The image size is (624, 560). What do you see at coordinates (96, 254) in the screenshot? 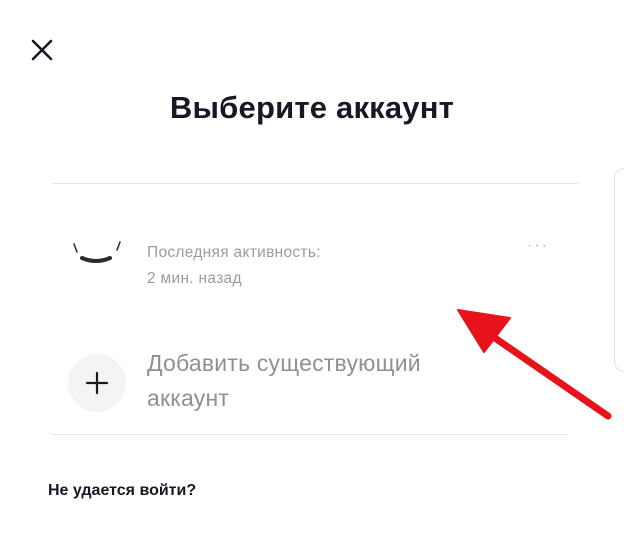
I see `avatar` at bounding box center [96, 254].